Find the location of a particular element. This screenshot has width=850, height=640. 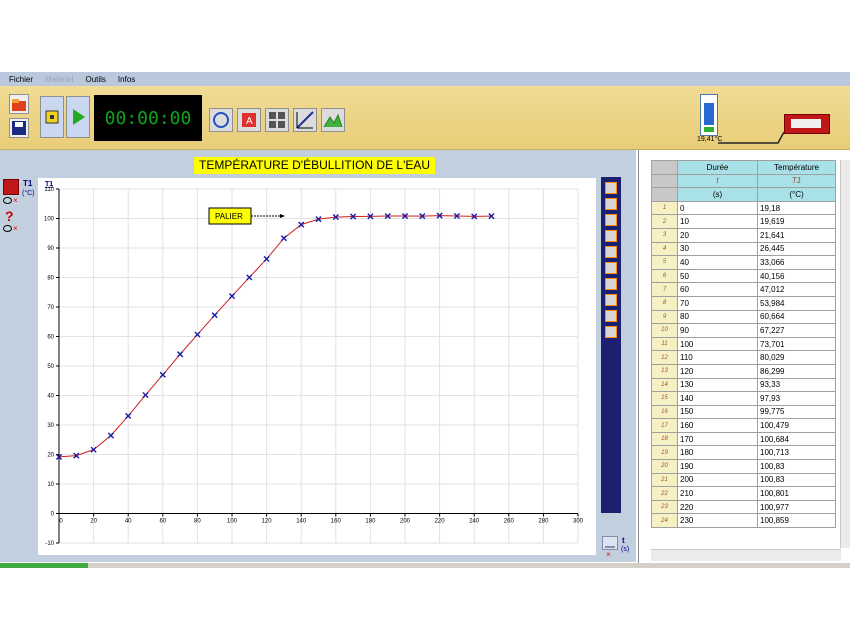

temperature-sensor-icon is located at coordinates (11, 187).